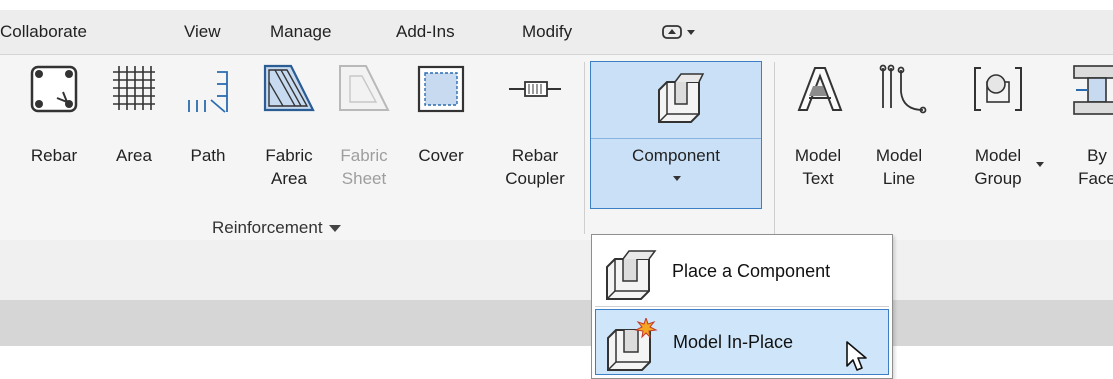 The width and height of the screenshot is (1113, 379). What do you see at coordinates (202, 32) in the screenshot?
I see `tab-view: View` at bounding box center [202, 32].